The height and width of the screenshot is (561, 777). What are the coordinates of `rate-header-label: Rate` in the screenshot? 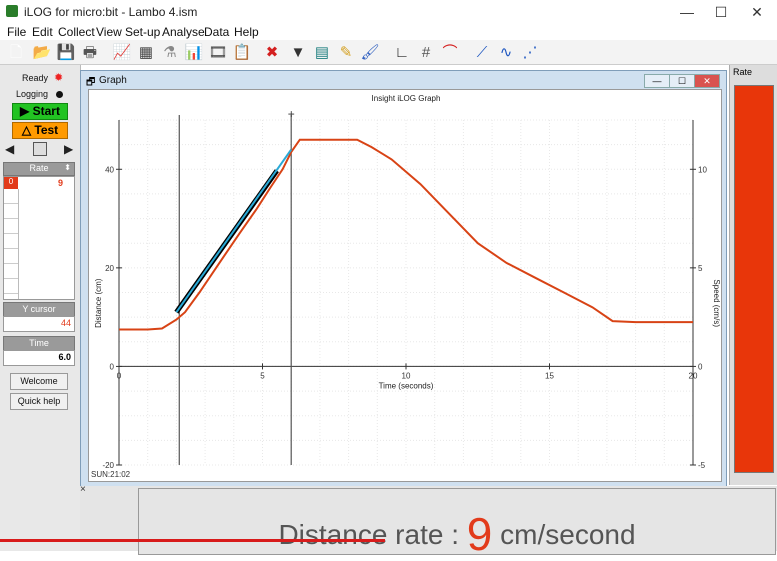 It's located at (39, 168).